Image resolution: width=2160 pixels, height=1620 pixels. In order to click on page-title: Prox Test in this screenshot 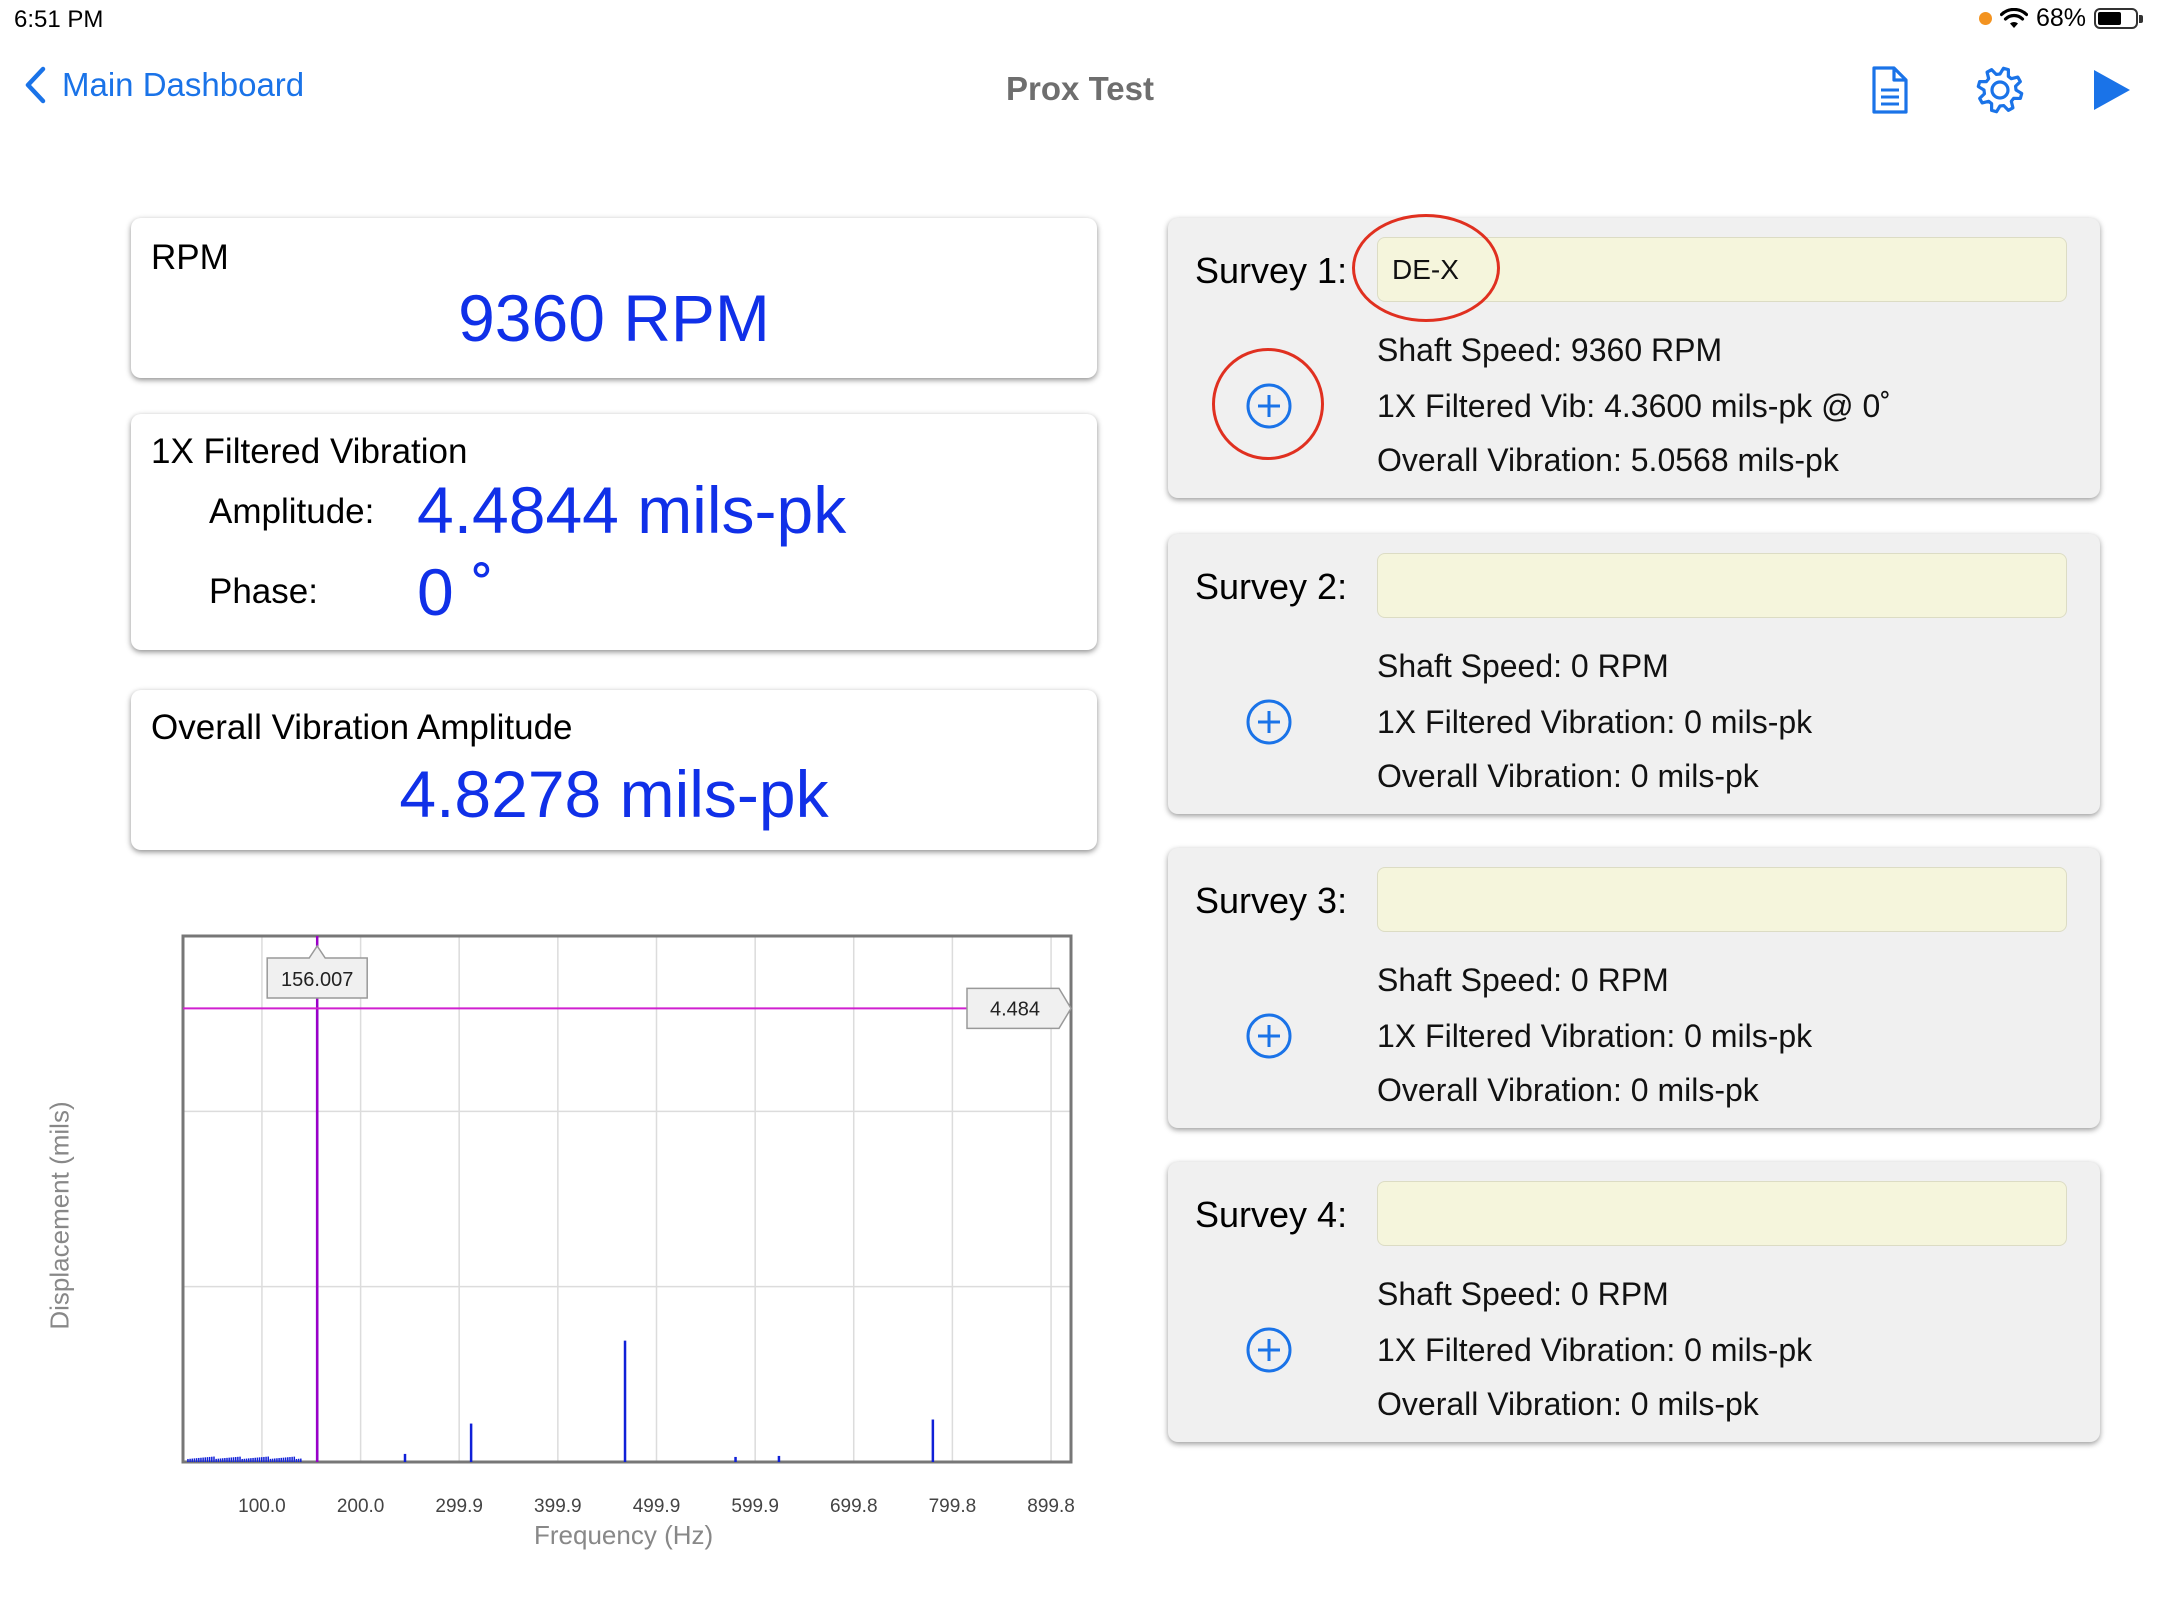, I will do `click(1080, 88)`.